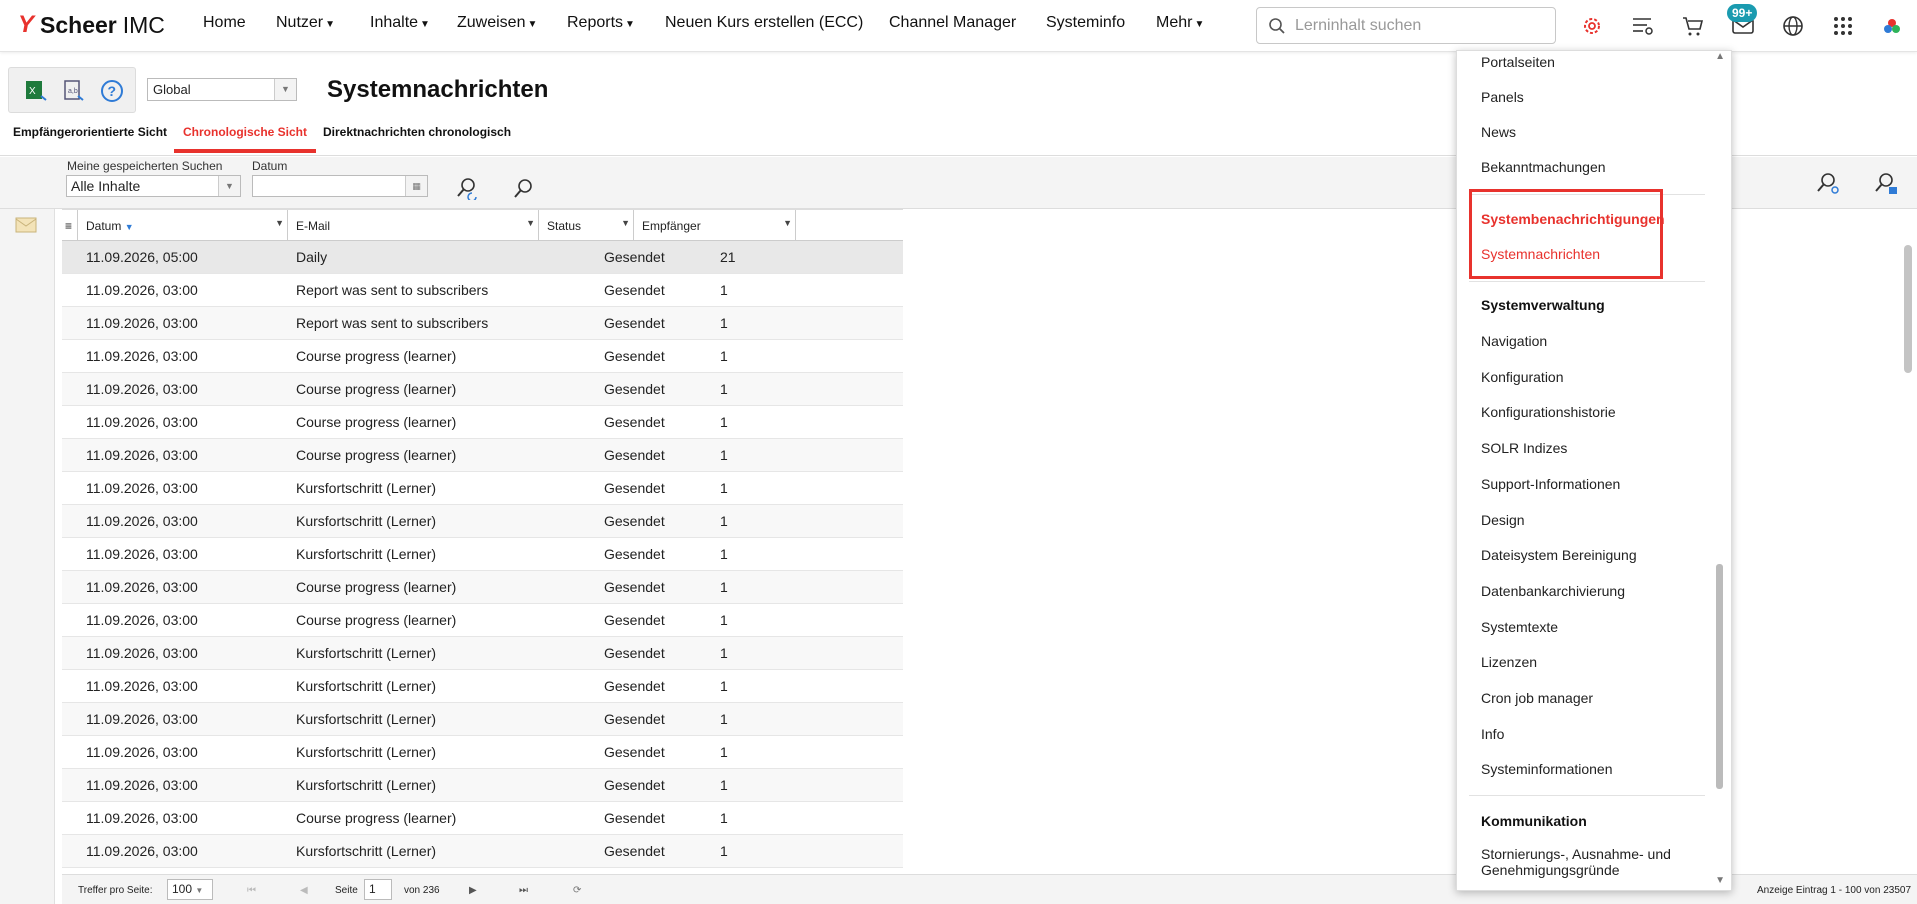 This screenshot has height=904, width=1917. Describe the element at coordinates (91, 25) in the screenshot. I see `logo: Y Scheer IMC` at that location.